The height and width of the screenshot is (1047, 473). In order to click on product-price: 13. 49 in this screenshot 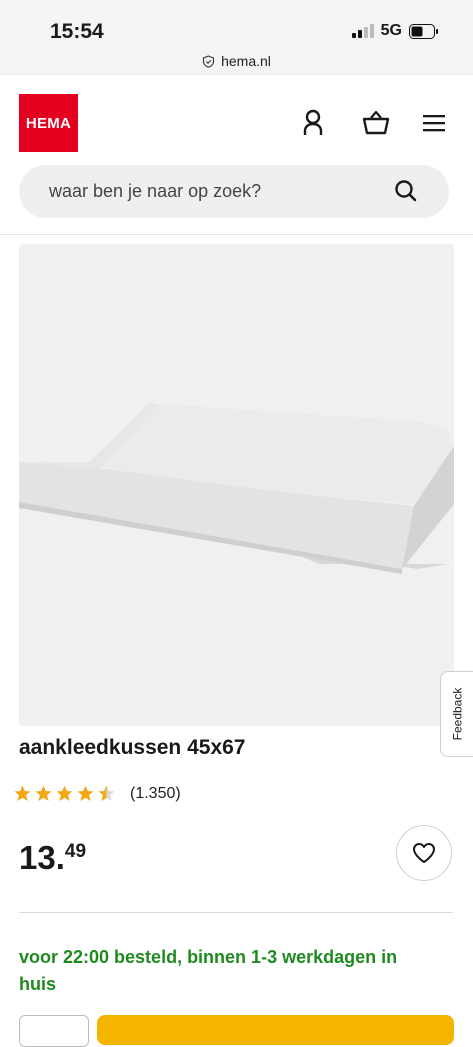, I will do `click(52, 858)`.